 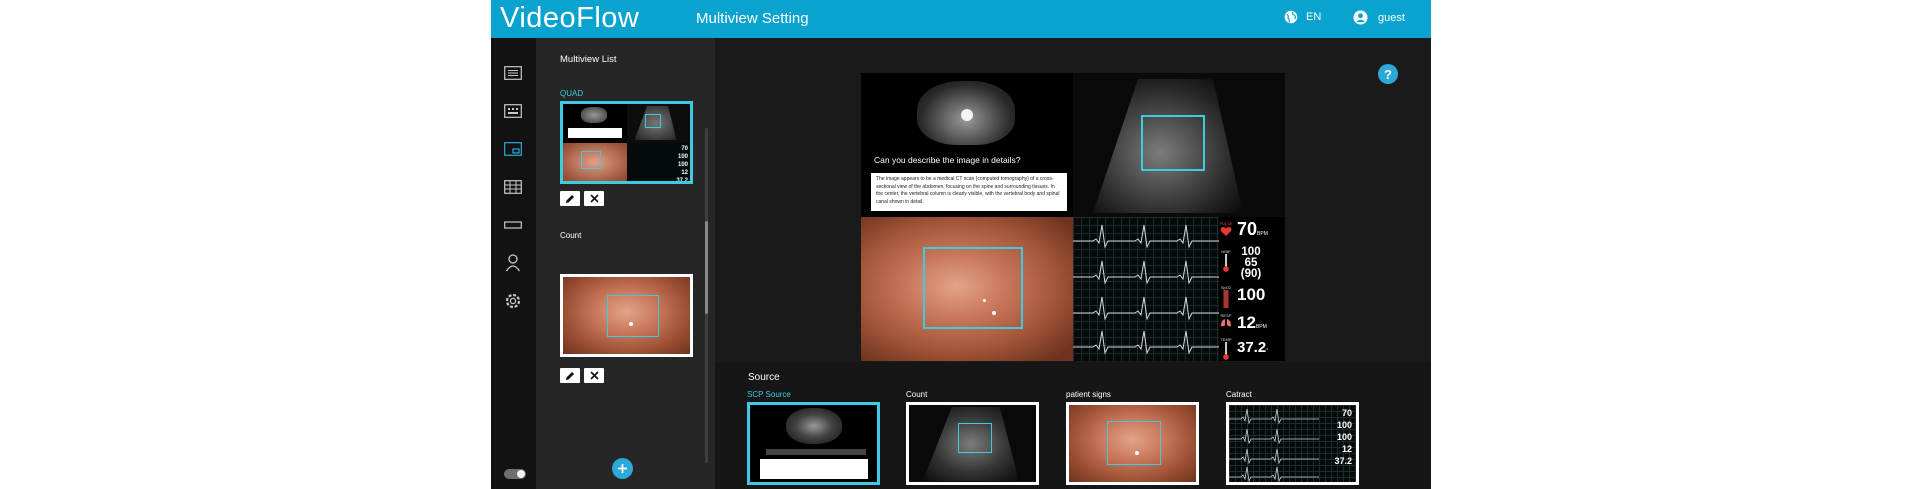 I want to click on gear-icon, so click(x=513, y=301).